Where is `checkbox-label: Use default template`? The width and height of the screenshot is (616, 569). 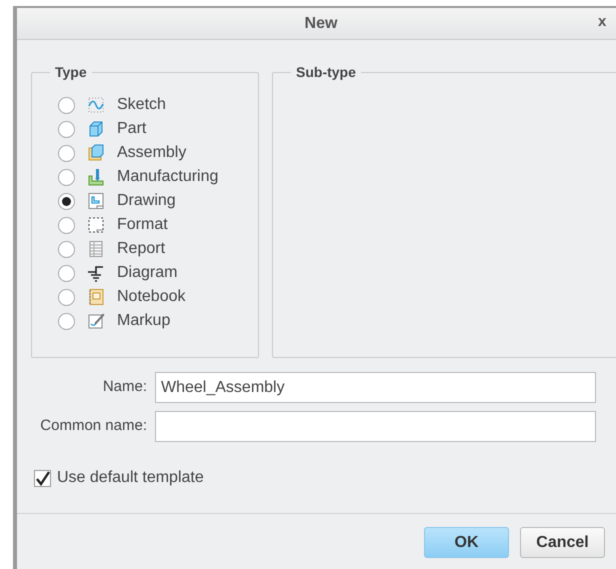
checkbox-label: Use default template is located at coordinates (130, 478).